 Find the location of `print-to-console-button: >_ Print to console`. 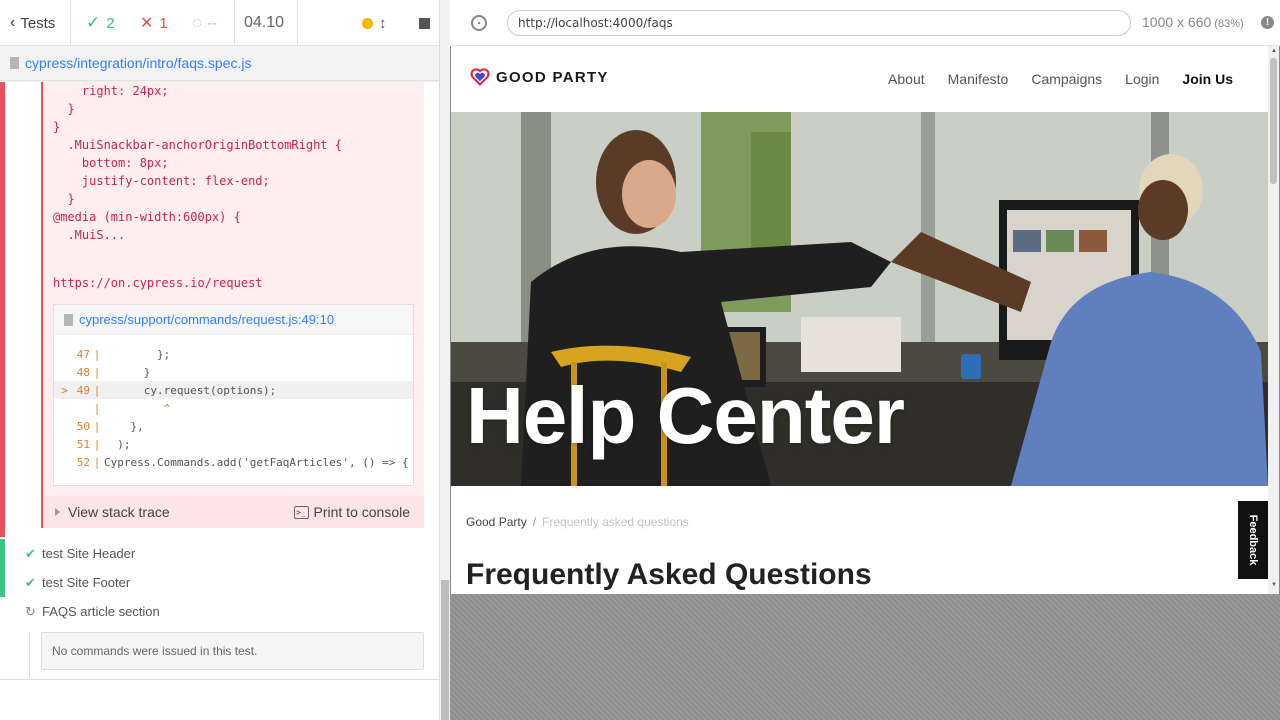

print-to-console-button: >_ Print to console is located at coordinates (351, 512).